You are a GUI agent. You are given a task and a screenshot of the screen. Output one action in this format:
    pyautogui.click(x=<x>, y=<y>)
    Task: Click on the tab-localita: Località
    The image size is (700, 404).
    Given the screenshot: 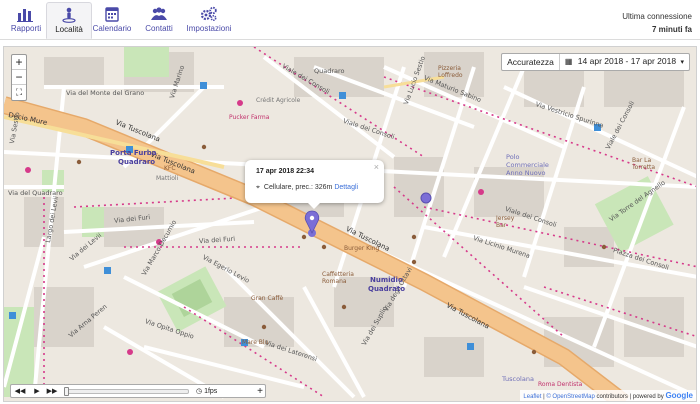 What is the action you would take?
    pyautogui.click(x=69, y=20)
    